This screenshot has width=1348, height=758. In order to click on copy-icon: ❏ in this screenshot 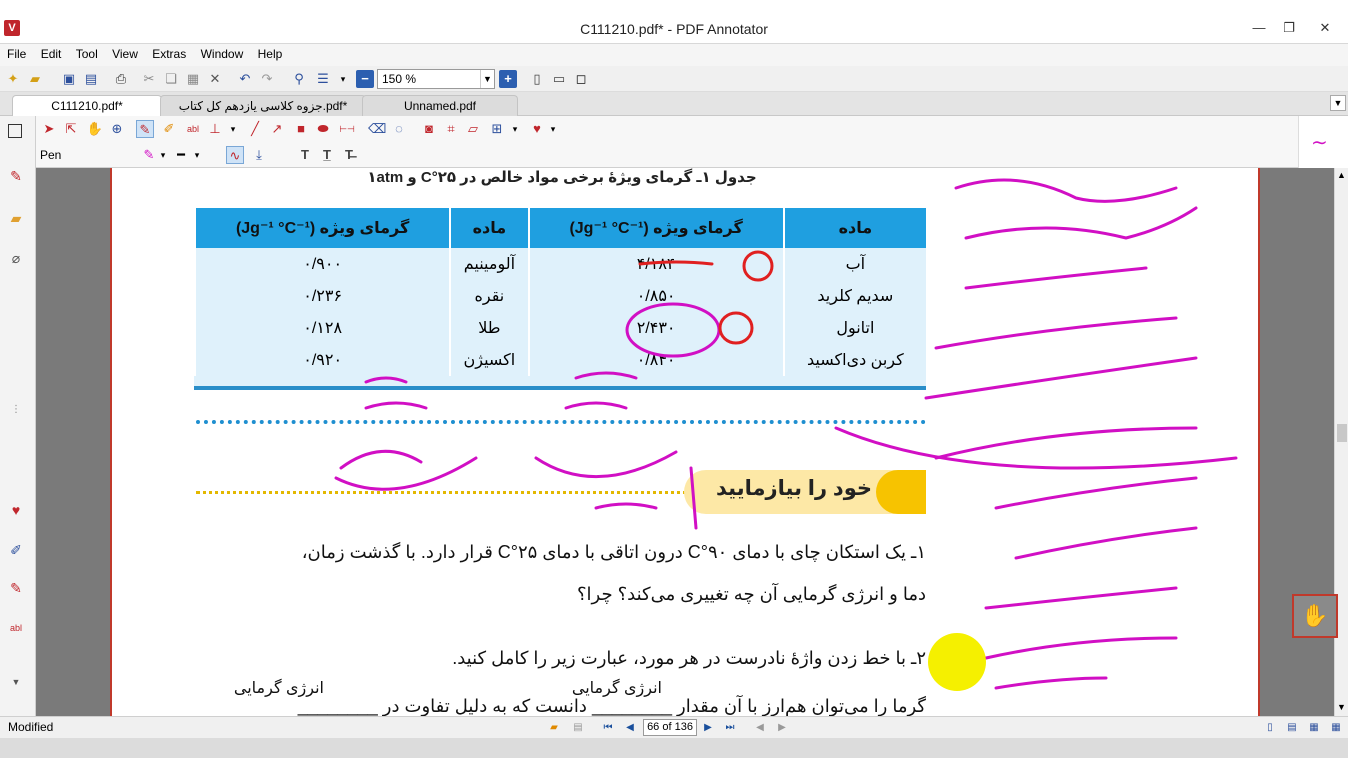, I will do `click(171, 79)`.